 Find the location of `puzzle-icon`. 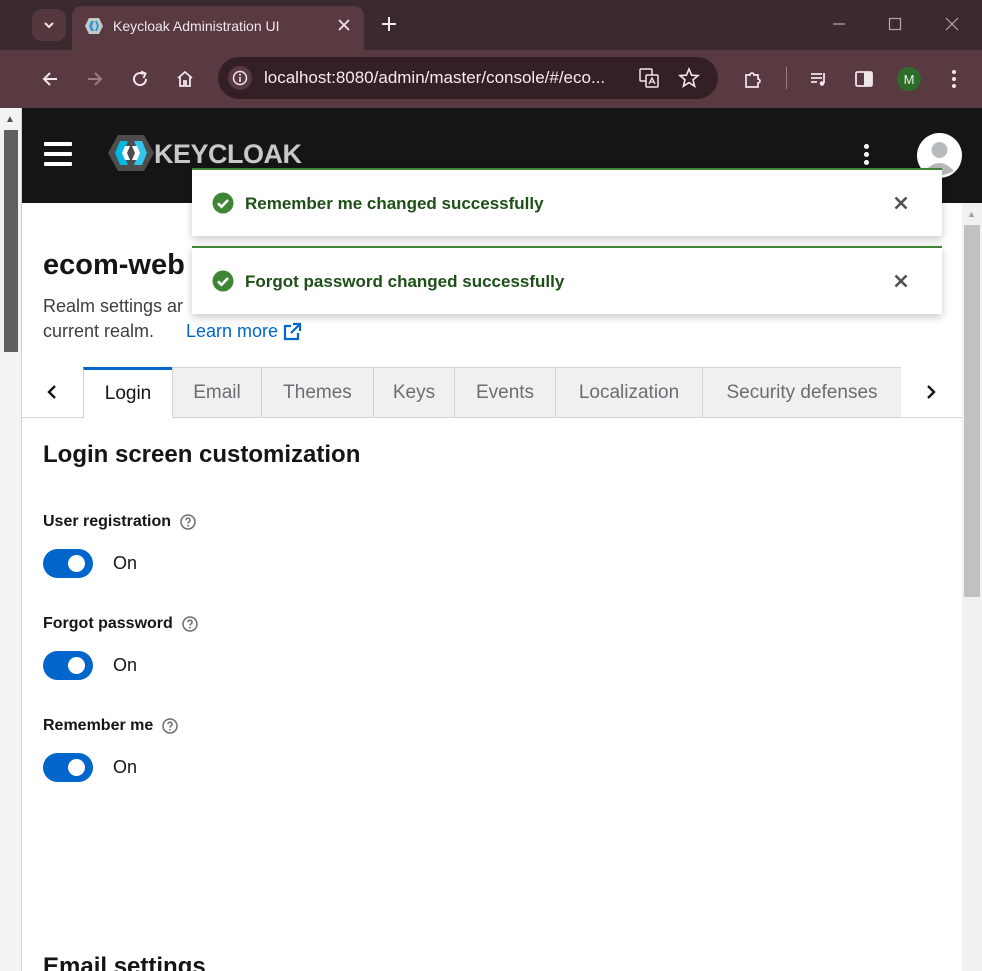

puzzle-icon is located at coordinates (753, 80).